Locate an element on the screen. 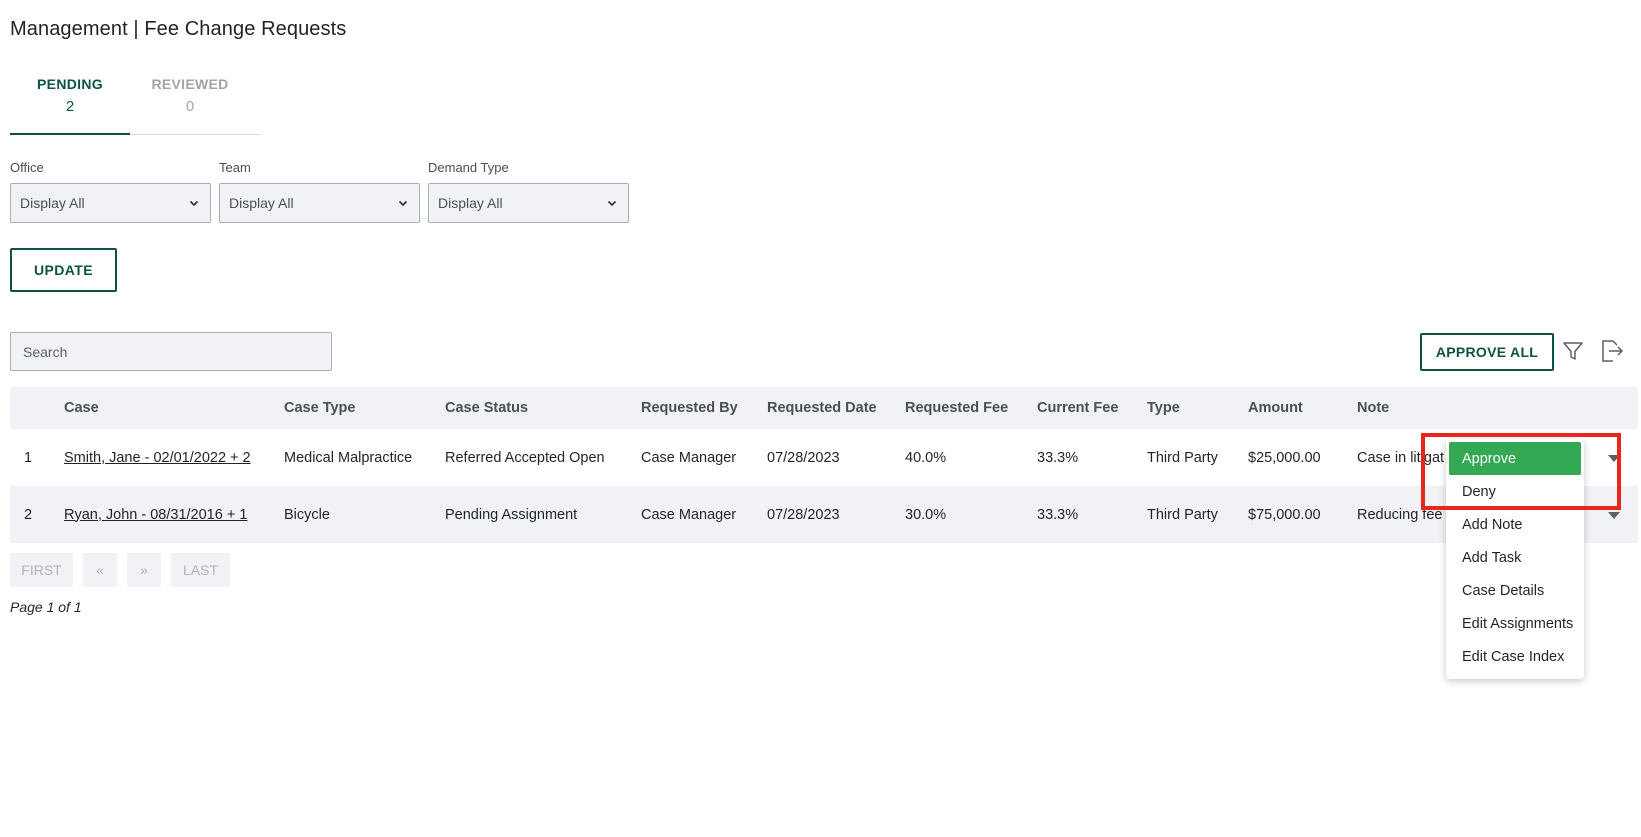 The image size is (1641, 837). case-status-cell: Referred Accepted Open is located at coordinates (543, 457).